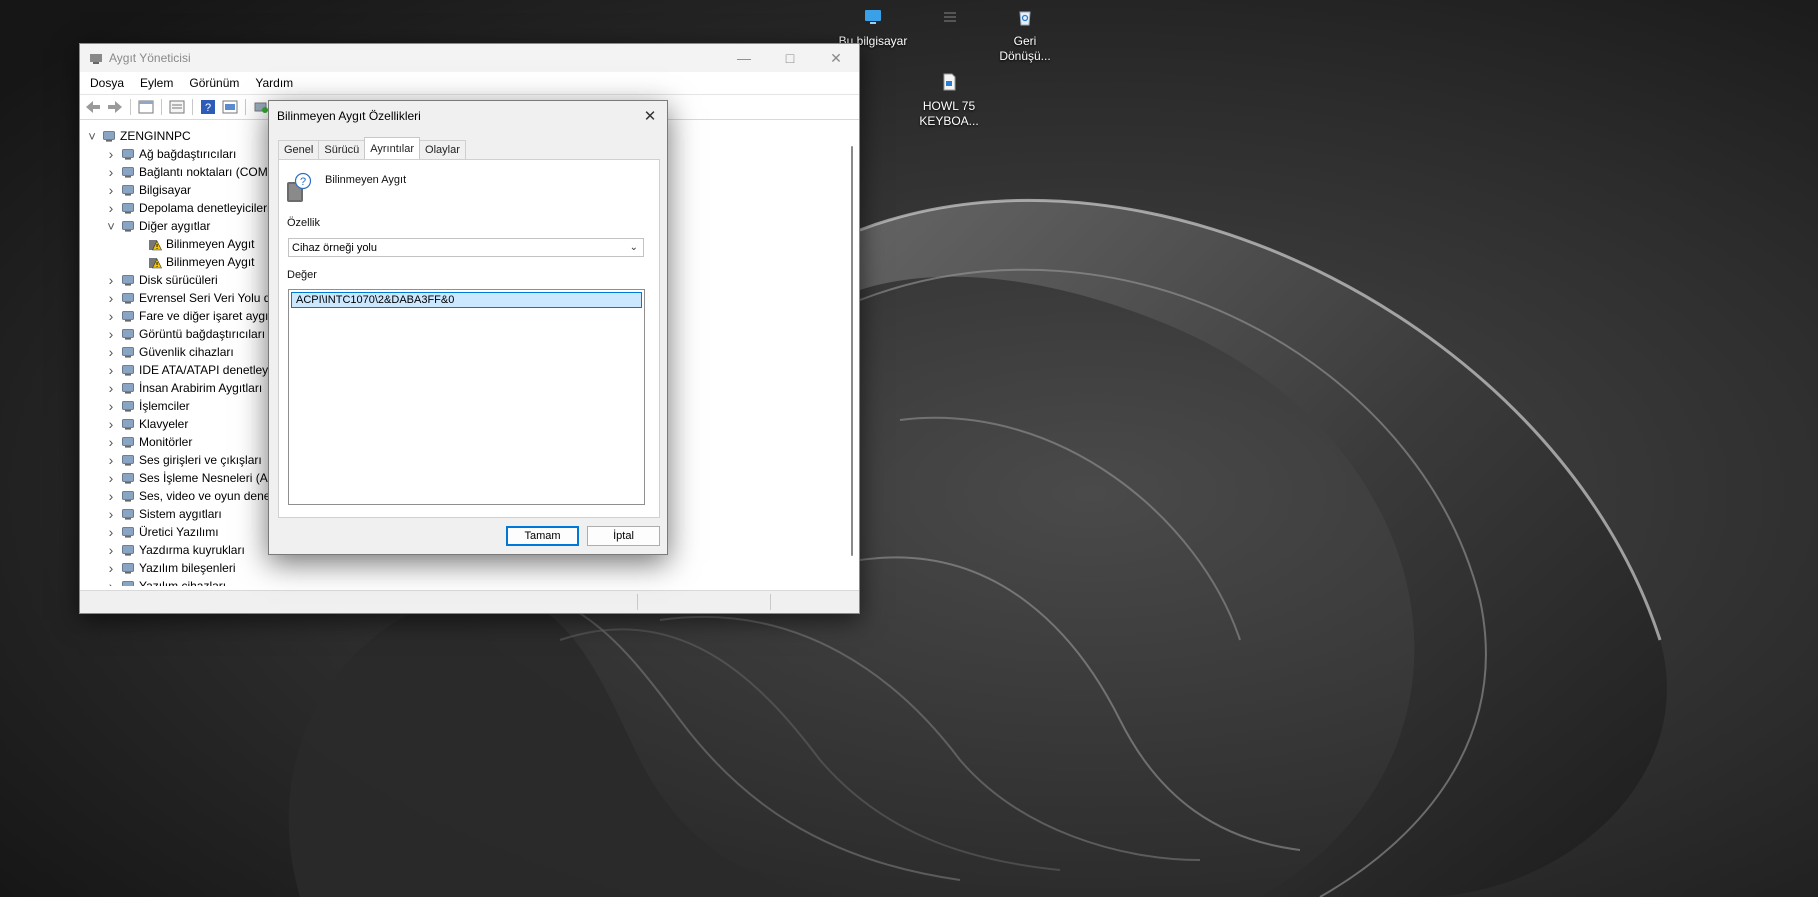 The width and height of the screenshot is (1818, 897). Describe the element at coordinates (623, 536) in the screenshot. I see `cancel-button: İptal` at that location.